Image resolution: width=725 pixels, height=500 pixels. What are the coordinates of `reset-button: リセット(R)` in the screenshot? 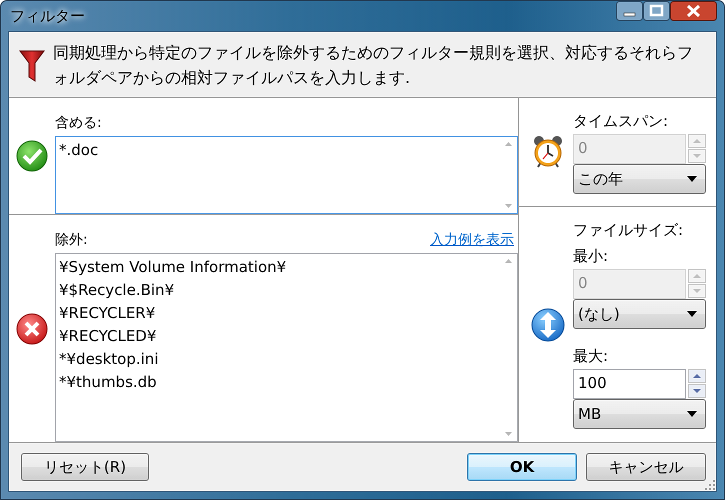 It's located at (85, 467).